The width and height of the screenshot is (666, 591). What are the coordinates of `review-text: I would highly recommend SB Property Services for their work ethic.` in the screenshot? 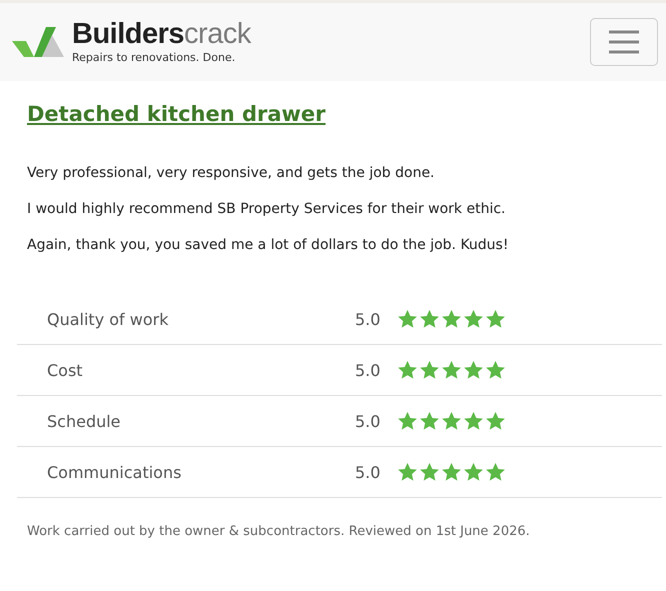 It's located at (266, 209).